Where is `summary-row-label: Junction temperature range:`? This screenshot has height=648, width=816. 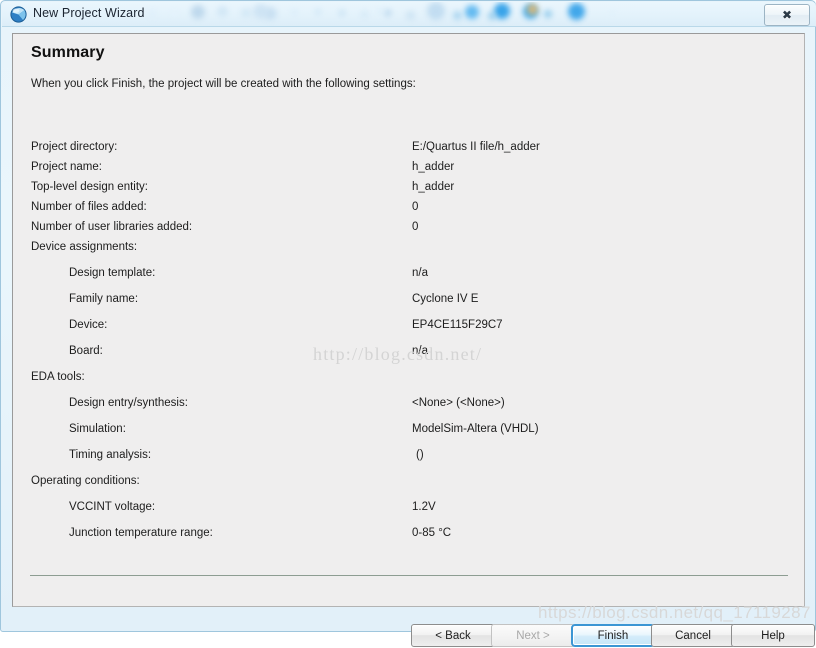 summary-row-label: Junction temperature range: is located at coordinates (141, 533).